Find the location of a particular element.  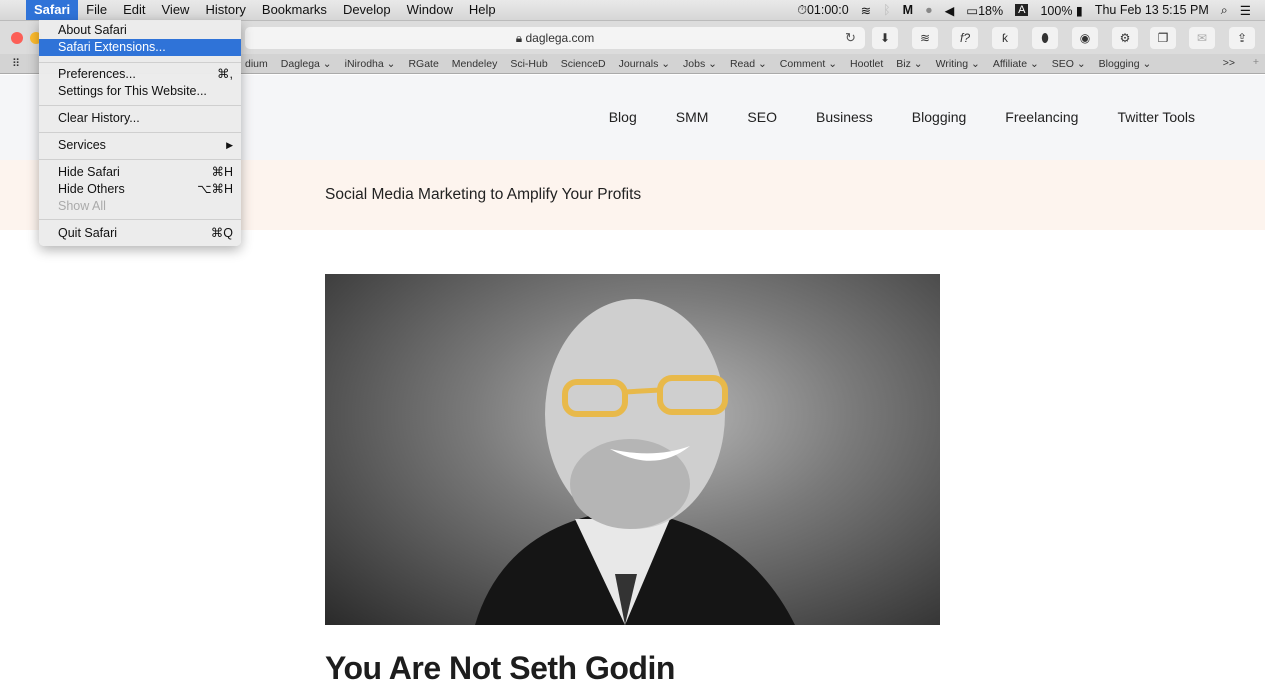

gmail-icon: M is located at coordinates (908, 10).